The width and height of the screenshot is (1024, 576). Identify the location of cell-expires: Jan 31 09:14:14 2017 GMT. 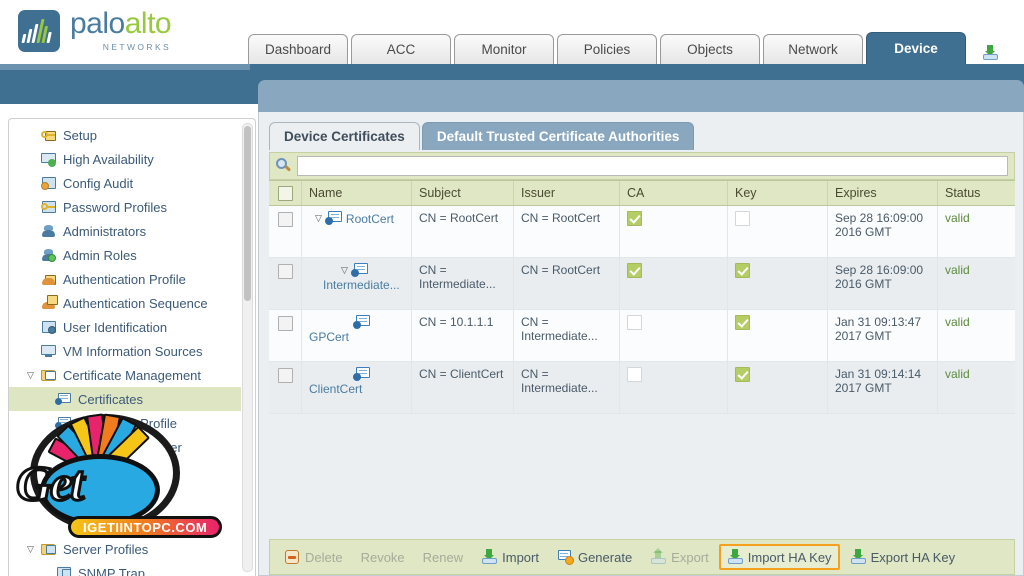
(882, 387).